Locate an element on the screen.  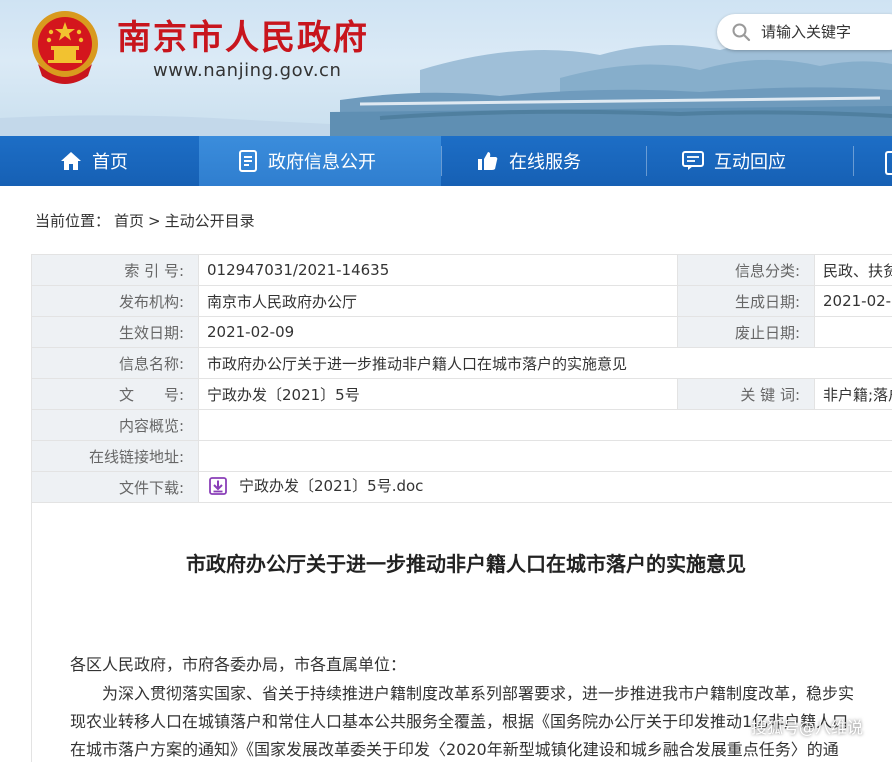
abolished-date-value is located at coordinates (853, 332).